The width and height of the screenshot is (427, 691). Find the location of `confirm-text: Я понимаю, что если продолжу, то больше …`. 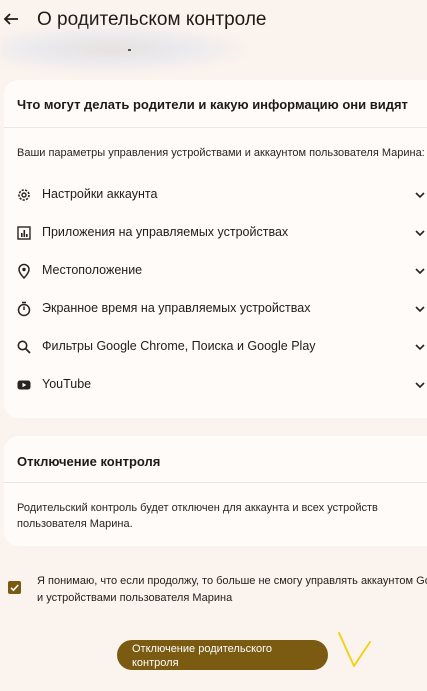

confirm-text: Я понимаю, что если продолжу, то больше … is located at coordinates (232, 590).